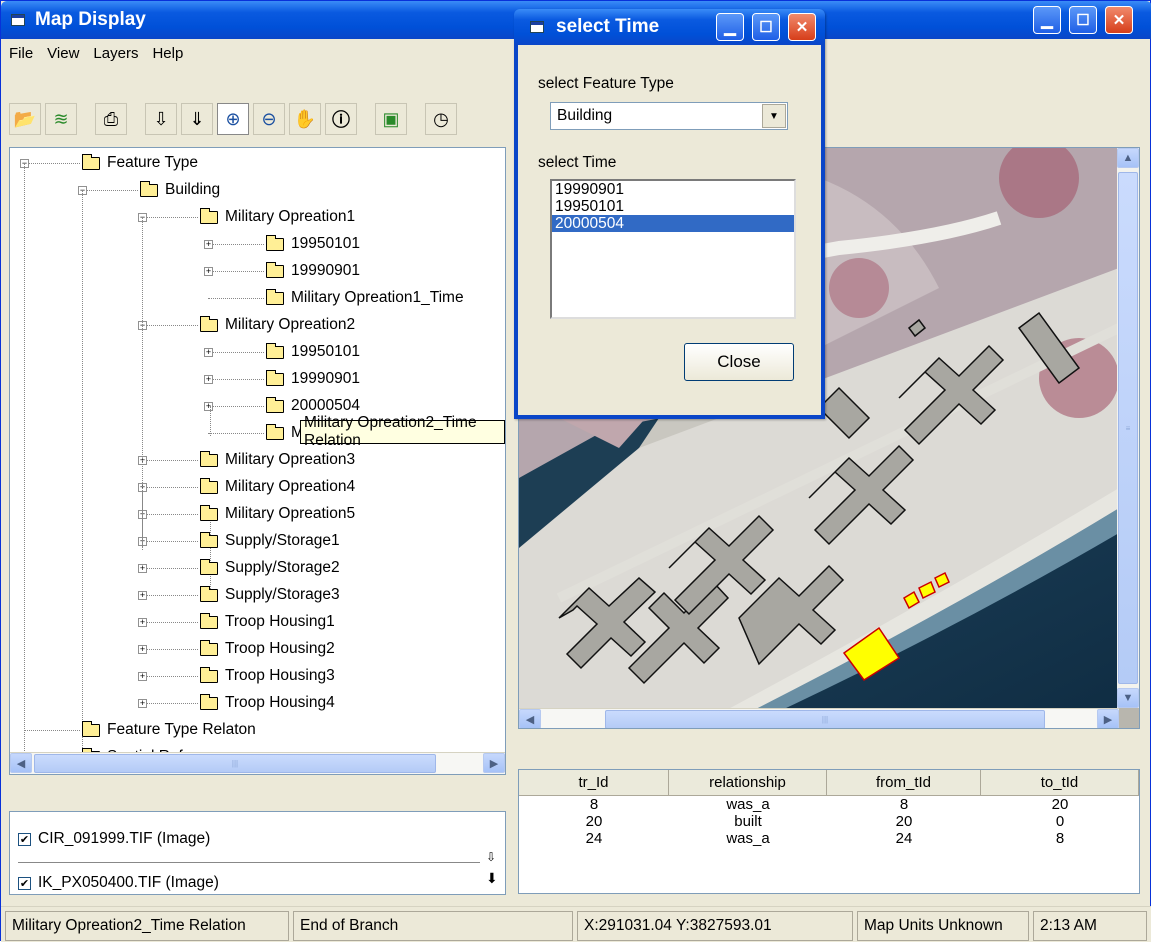  Describe the element at coordinates (290, 486) in the screenshot. I see `tree-node-label: Military Opreation4` at that location.